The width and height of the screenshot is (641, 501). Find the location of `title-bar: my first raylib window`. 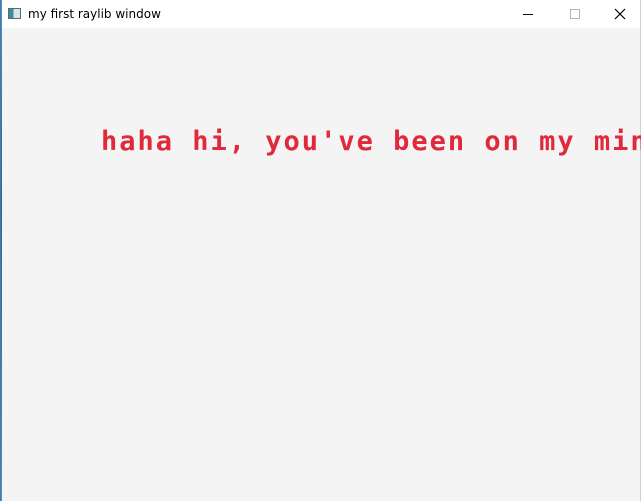

title-bar: my first raylib window is located at coordinates (321, 14).